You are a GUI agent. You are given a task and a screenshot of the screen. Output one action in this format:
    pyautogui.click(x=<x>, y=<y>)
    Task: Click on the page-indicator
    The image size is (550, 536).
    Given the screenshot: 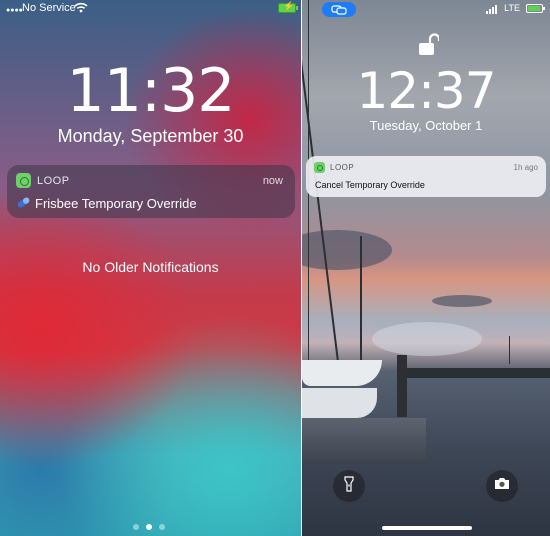 What is the action you would take?
    pyautogui.click(x=149, y=527)
    